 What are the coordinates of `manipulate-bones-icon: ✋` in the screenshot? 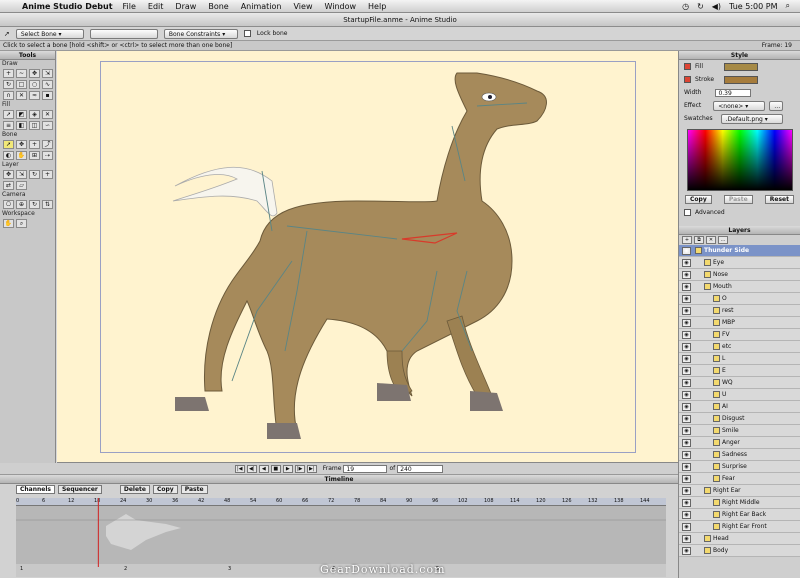 It's located at (21, 155).